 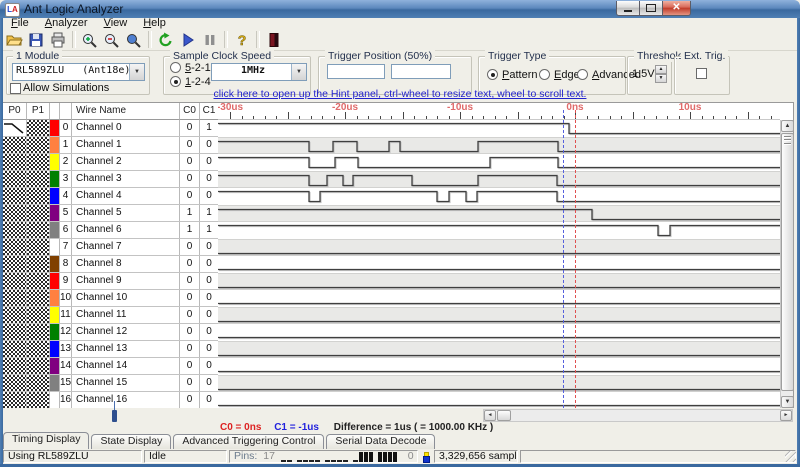 What do you see at coordinates (787, 264) in the screenshot?
I see `vertical-scrollbar: ▲ ▼` at bounding box center [787, 264].